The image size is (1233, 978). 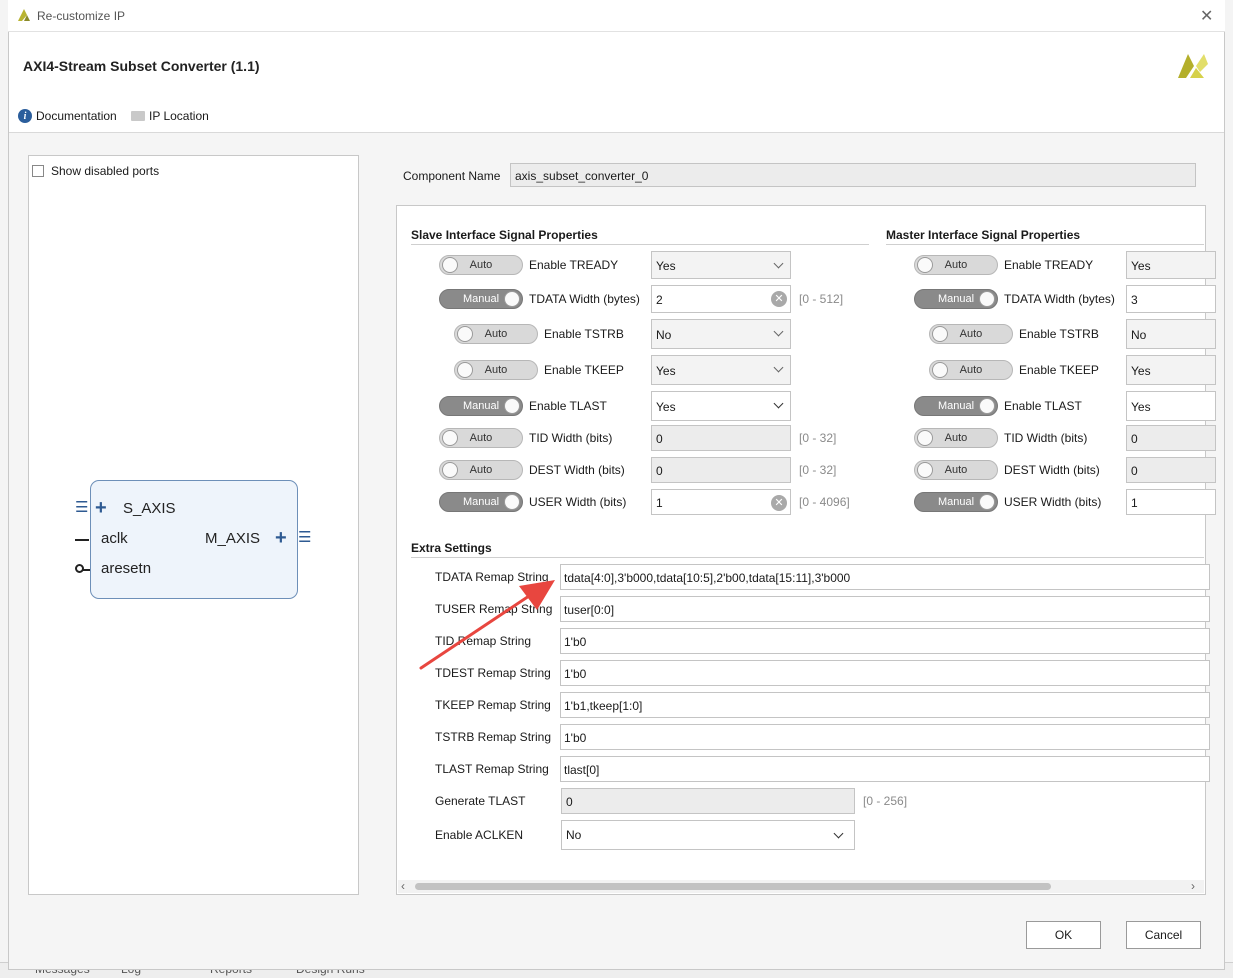 I want to click on field-value: 2, so click(x=659, y=300).